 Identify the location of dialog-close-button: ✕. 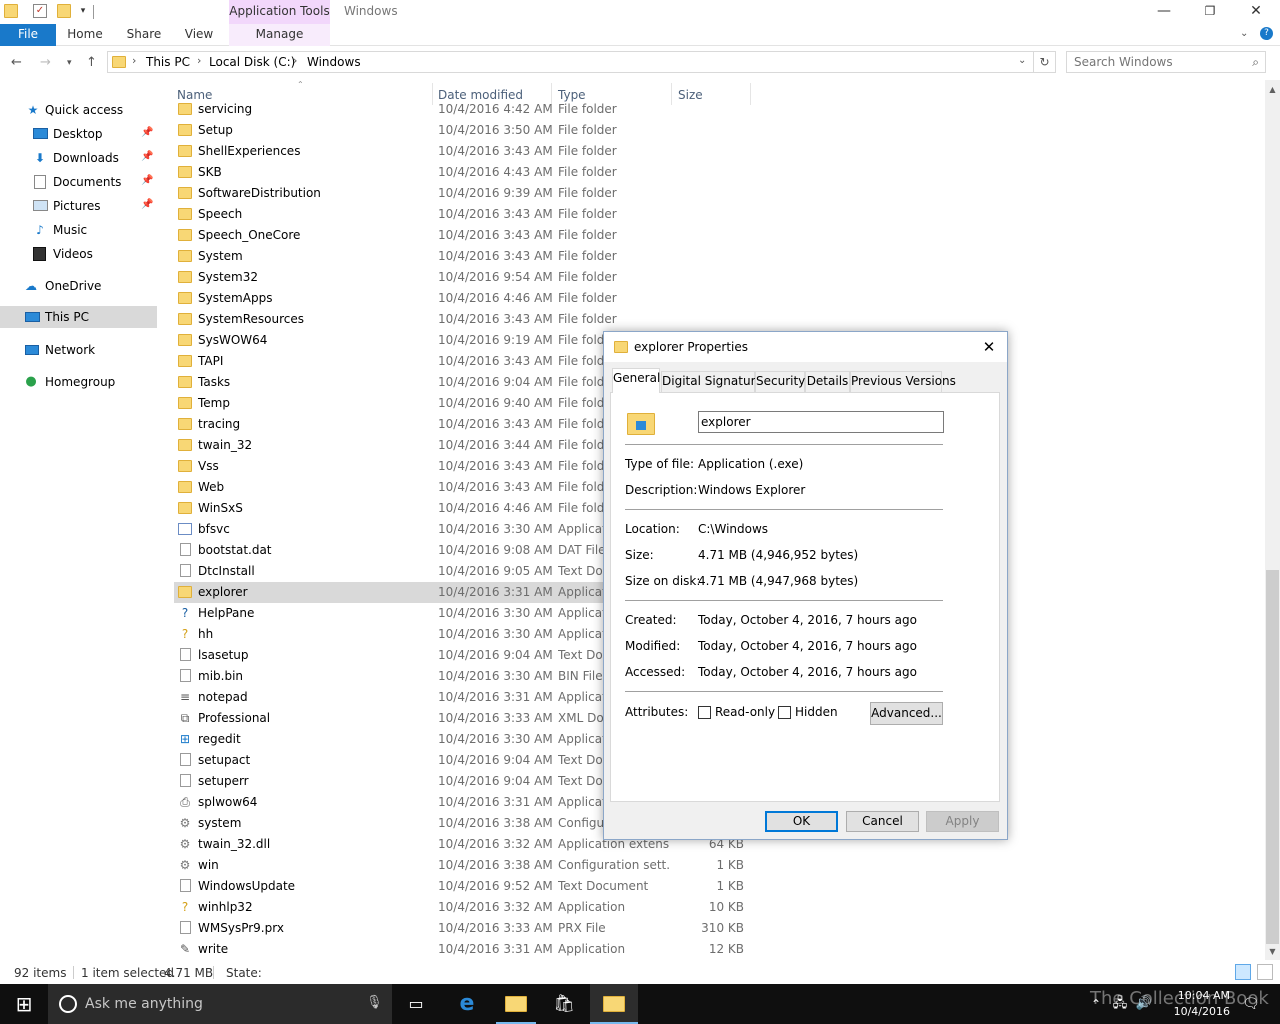
(989, 347).